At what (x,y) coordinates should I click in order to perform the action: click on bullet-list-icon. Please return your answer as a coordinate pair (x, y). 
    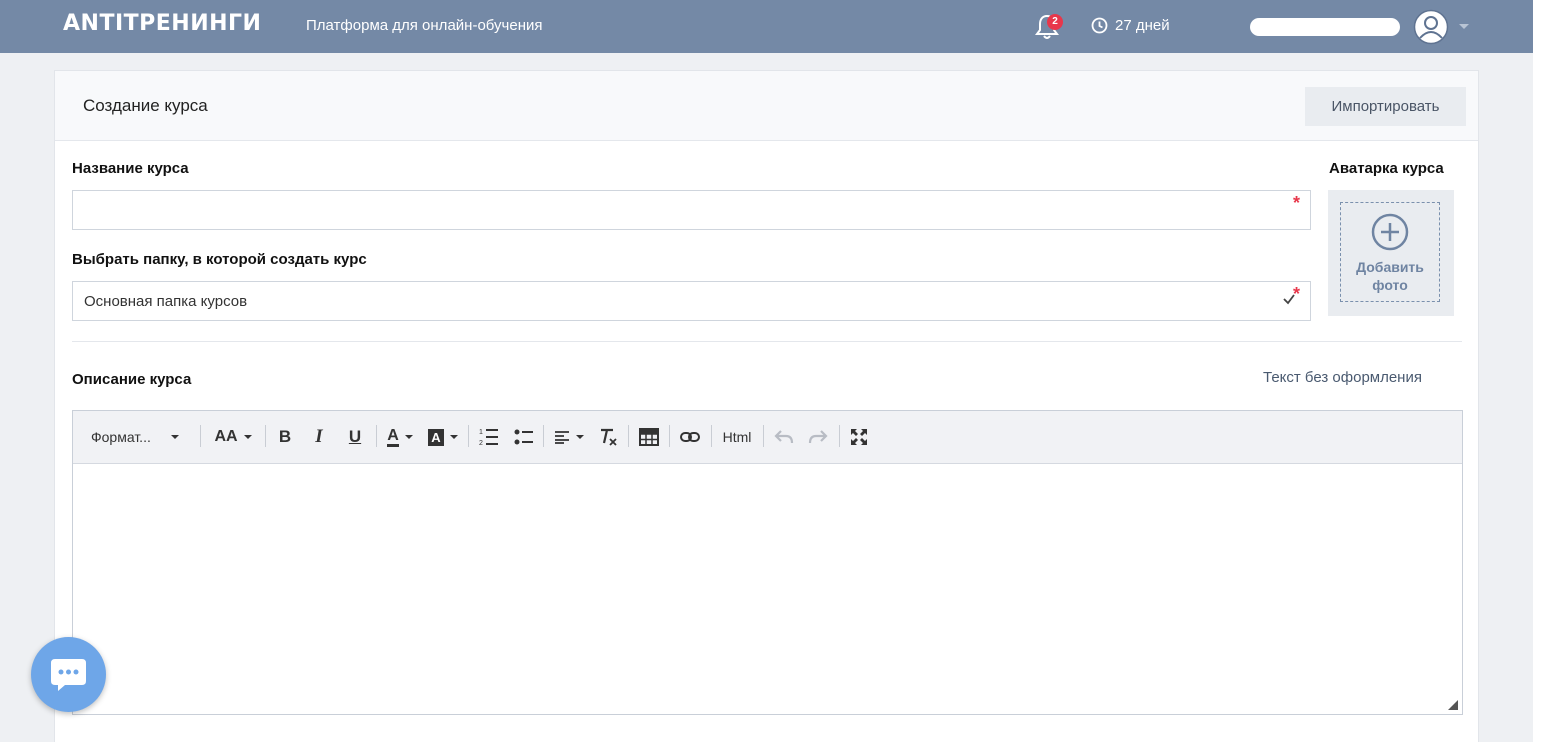
    Looking at the image, I should click on (524, 437).